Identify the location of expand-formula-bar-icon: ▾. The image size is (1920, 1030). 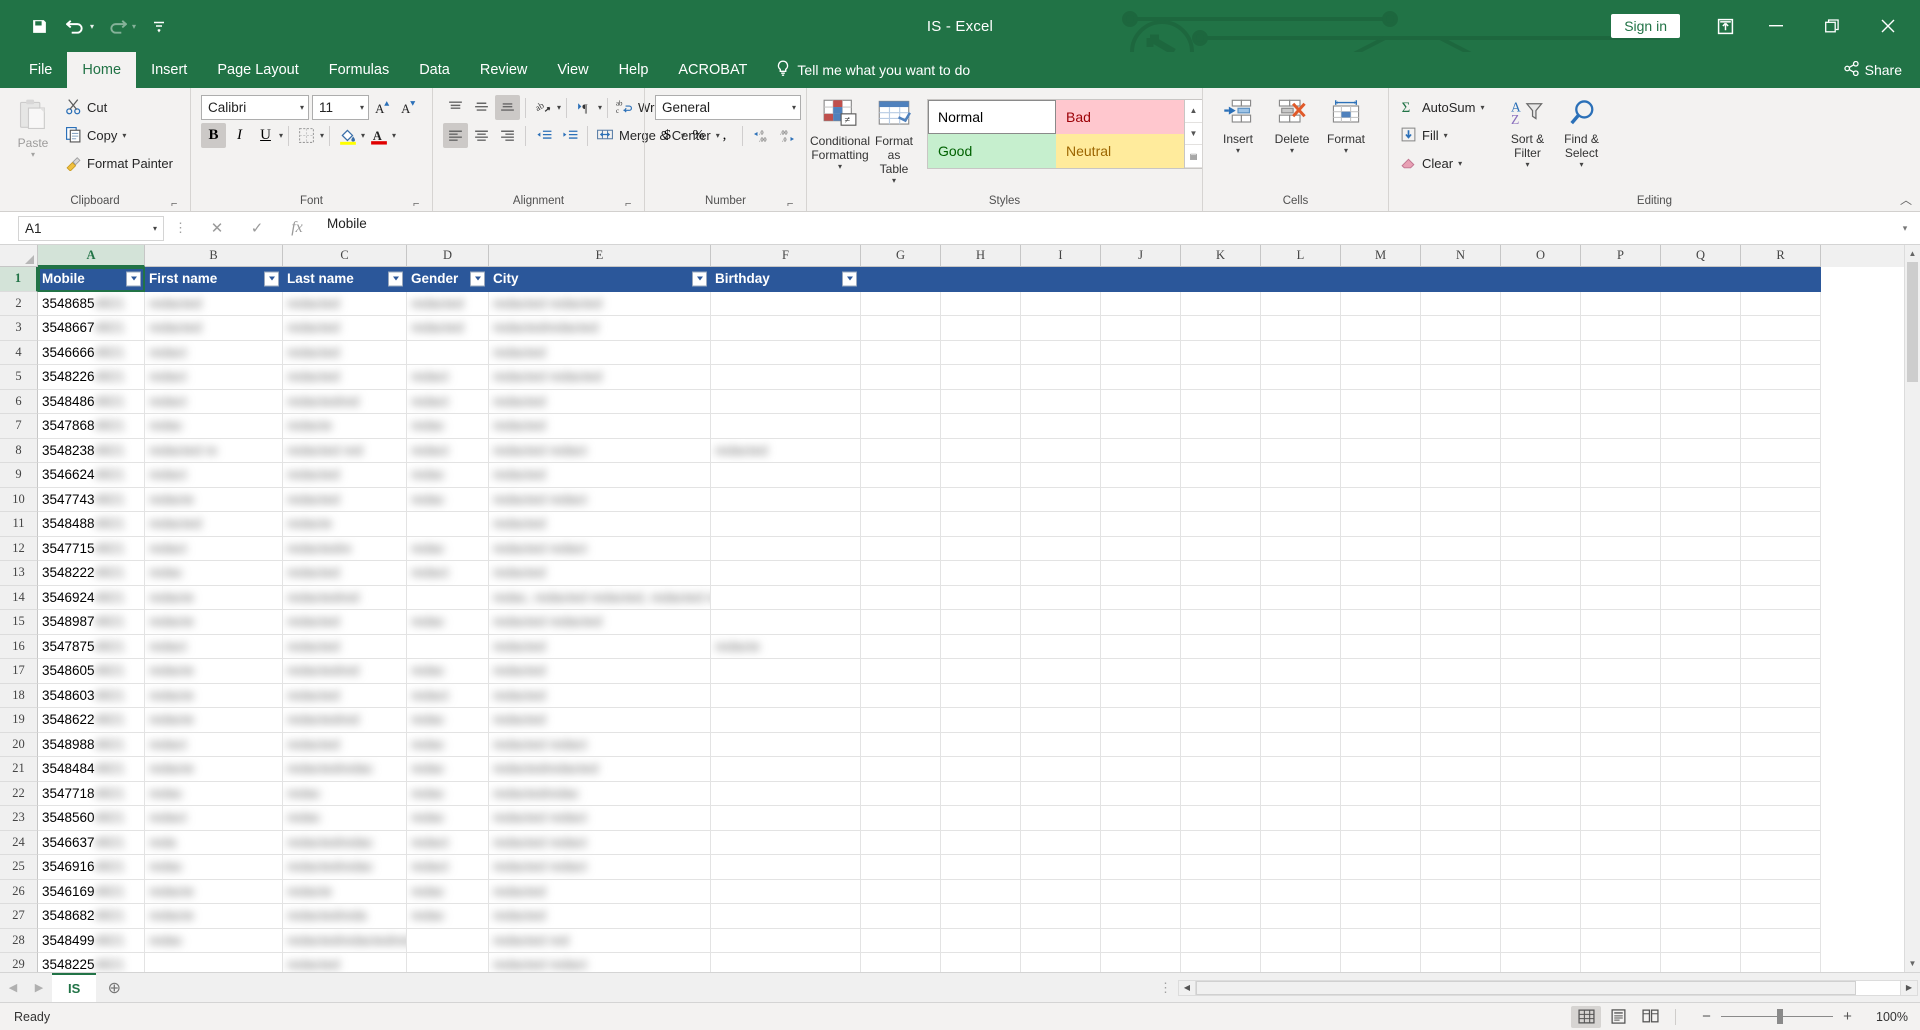
(1905, 228).